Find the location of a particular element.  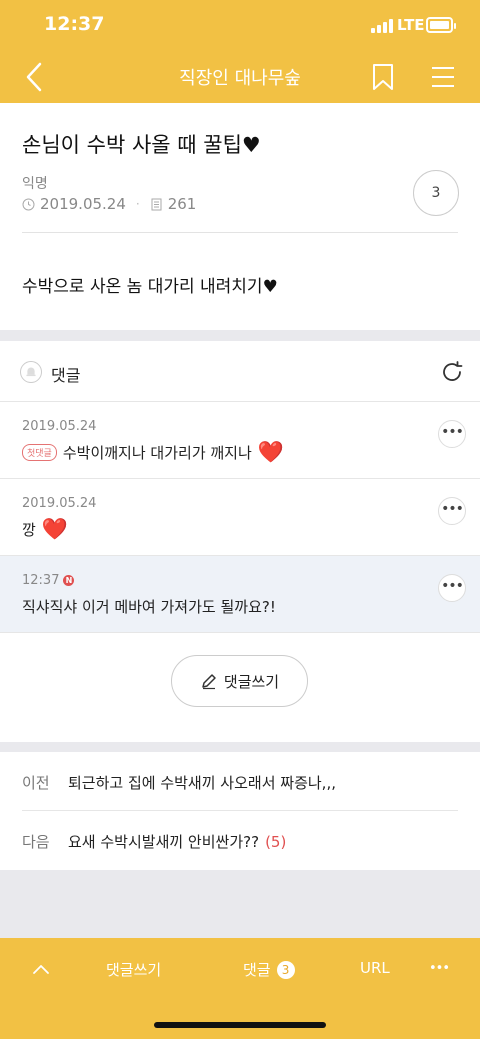

next-post-link: 다음 요새 수박시발새끼 안비싼가?? (5) is located at coordinates (240, 840).